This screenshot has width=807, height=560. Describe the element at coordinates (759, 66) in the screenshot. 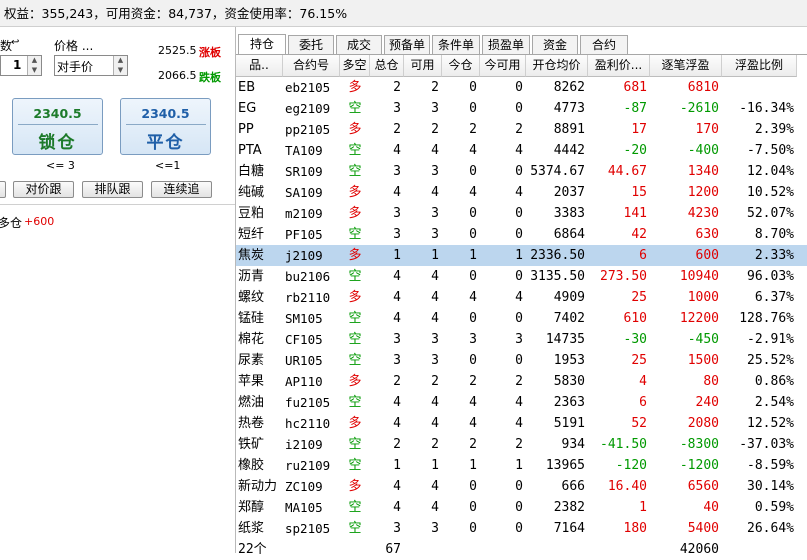

I see `column-header-ratio: 浮盈比例` at that location.